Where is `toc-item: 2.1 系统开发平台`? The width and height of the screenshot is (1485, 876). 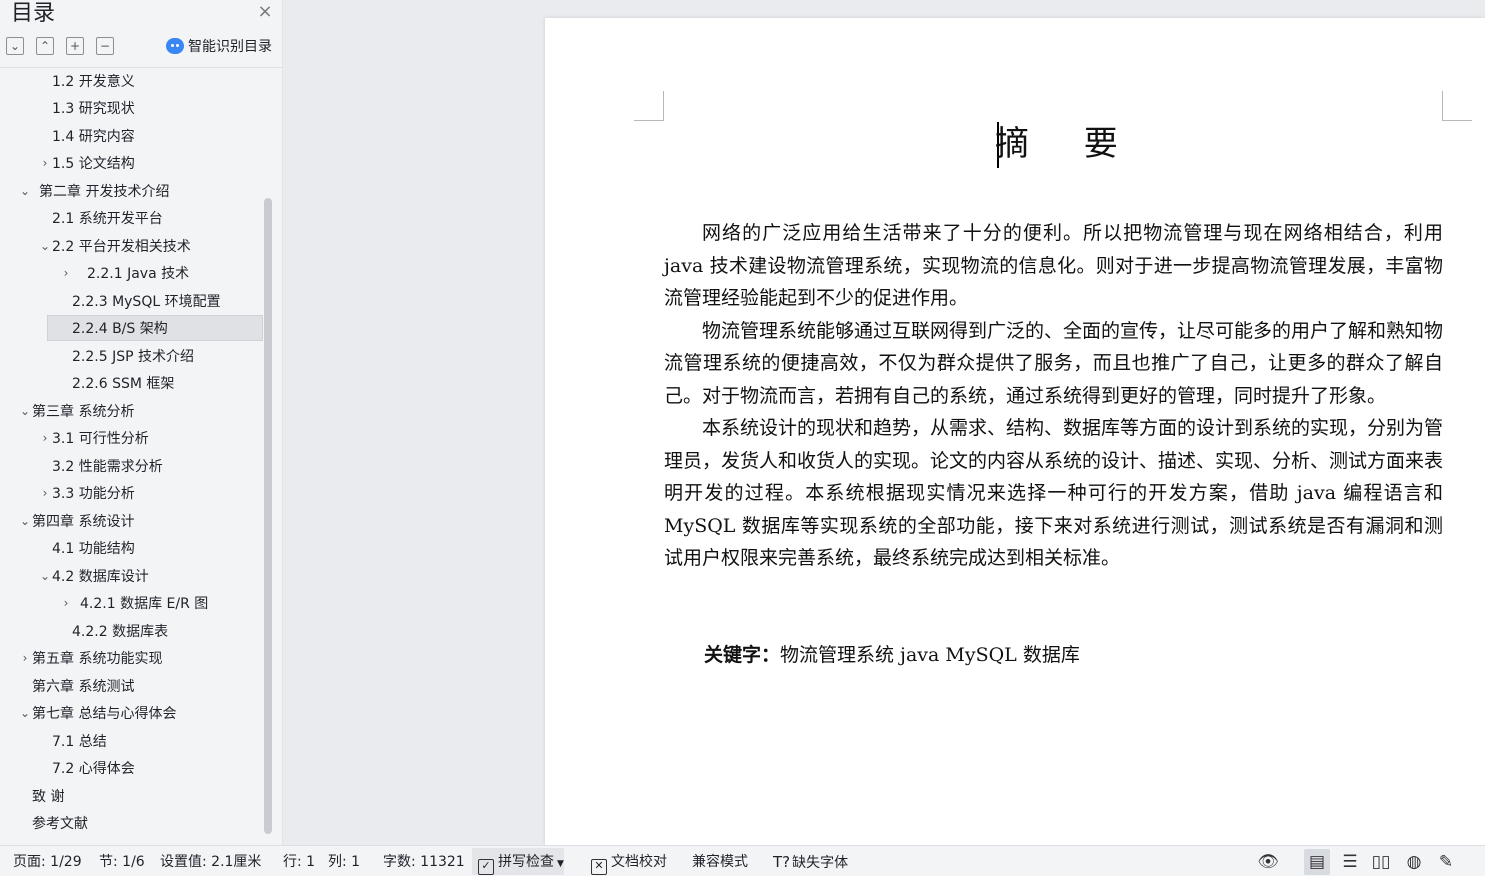 toc-item: 2.1 系统开发平台 is located at coordinates (131, 218).